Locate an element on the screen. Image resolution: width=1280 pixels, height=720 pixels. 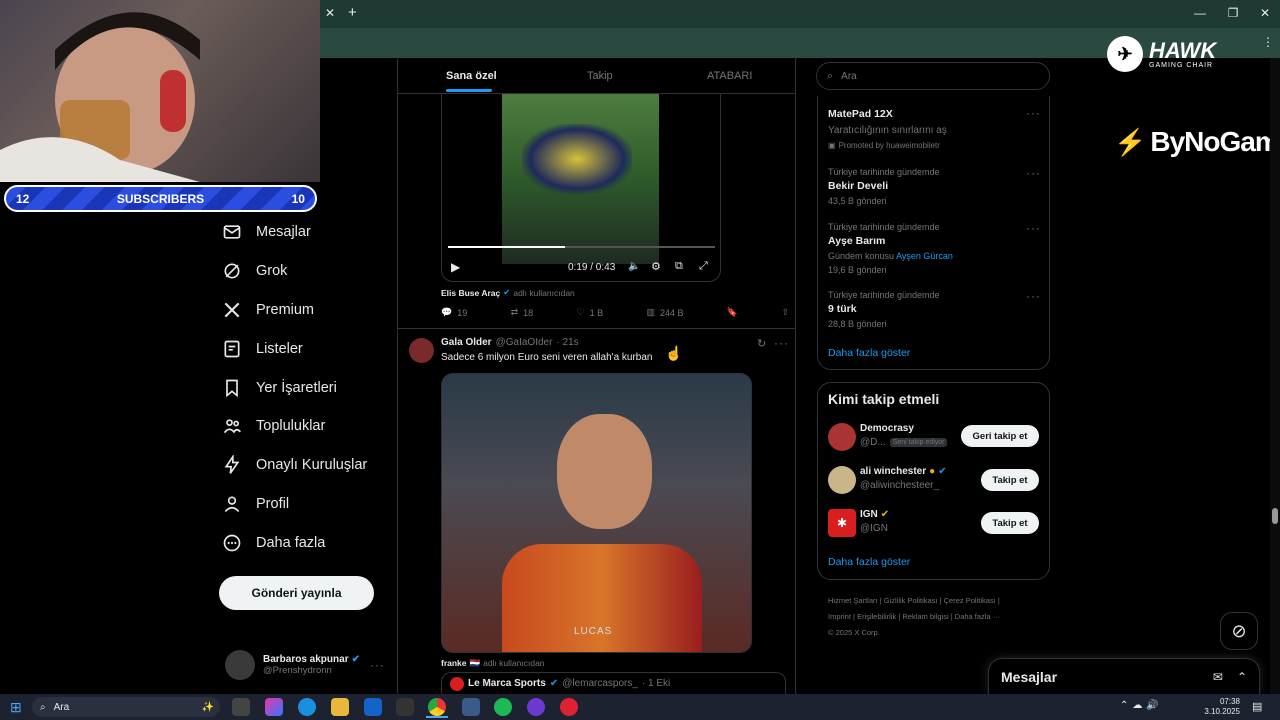
quoted-post: Le Marca Sports ✔ @lemarcaspors_ · 1 Eki is located at coordinates (613, 683).